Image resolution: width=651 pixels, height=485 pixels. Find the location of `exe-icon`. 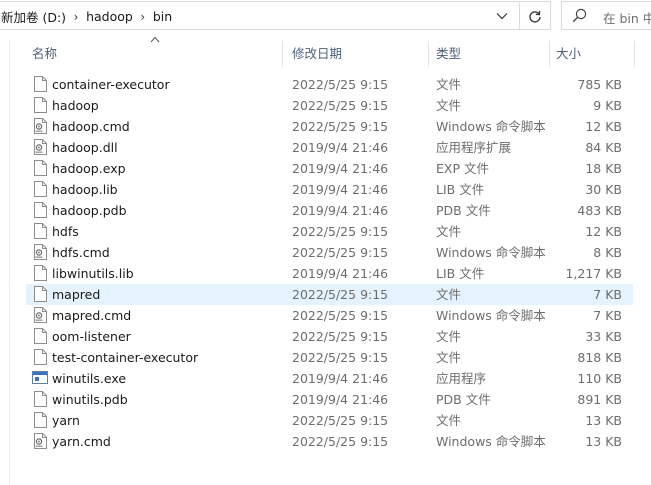

exe-icon is located at coordinates (40, 378).